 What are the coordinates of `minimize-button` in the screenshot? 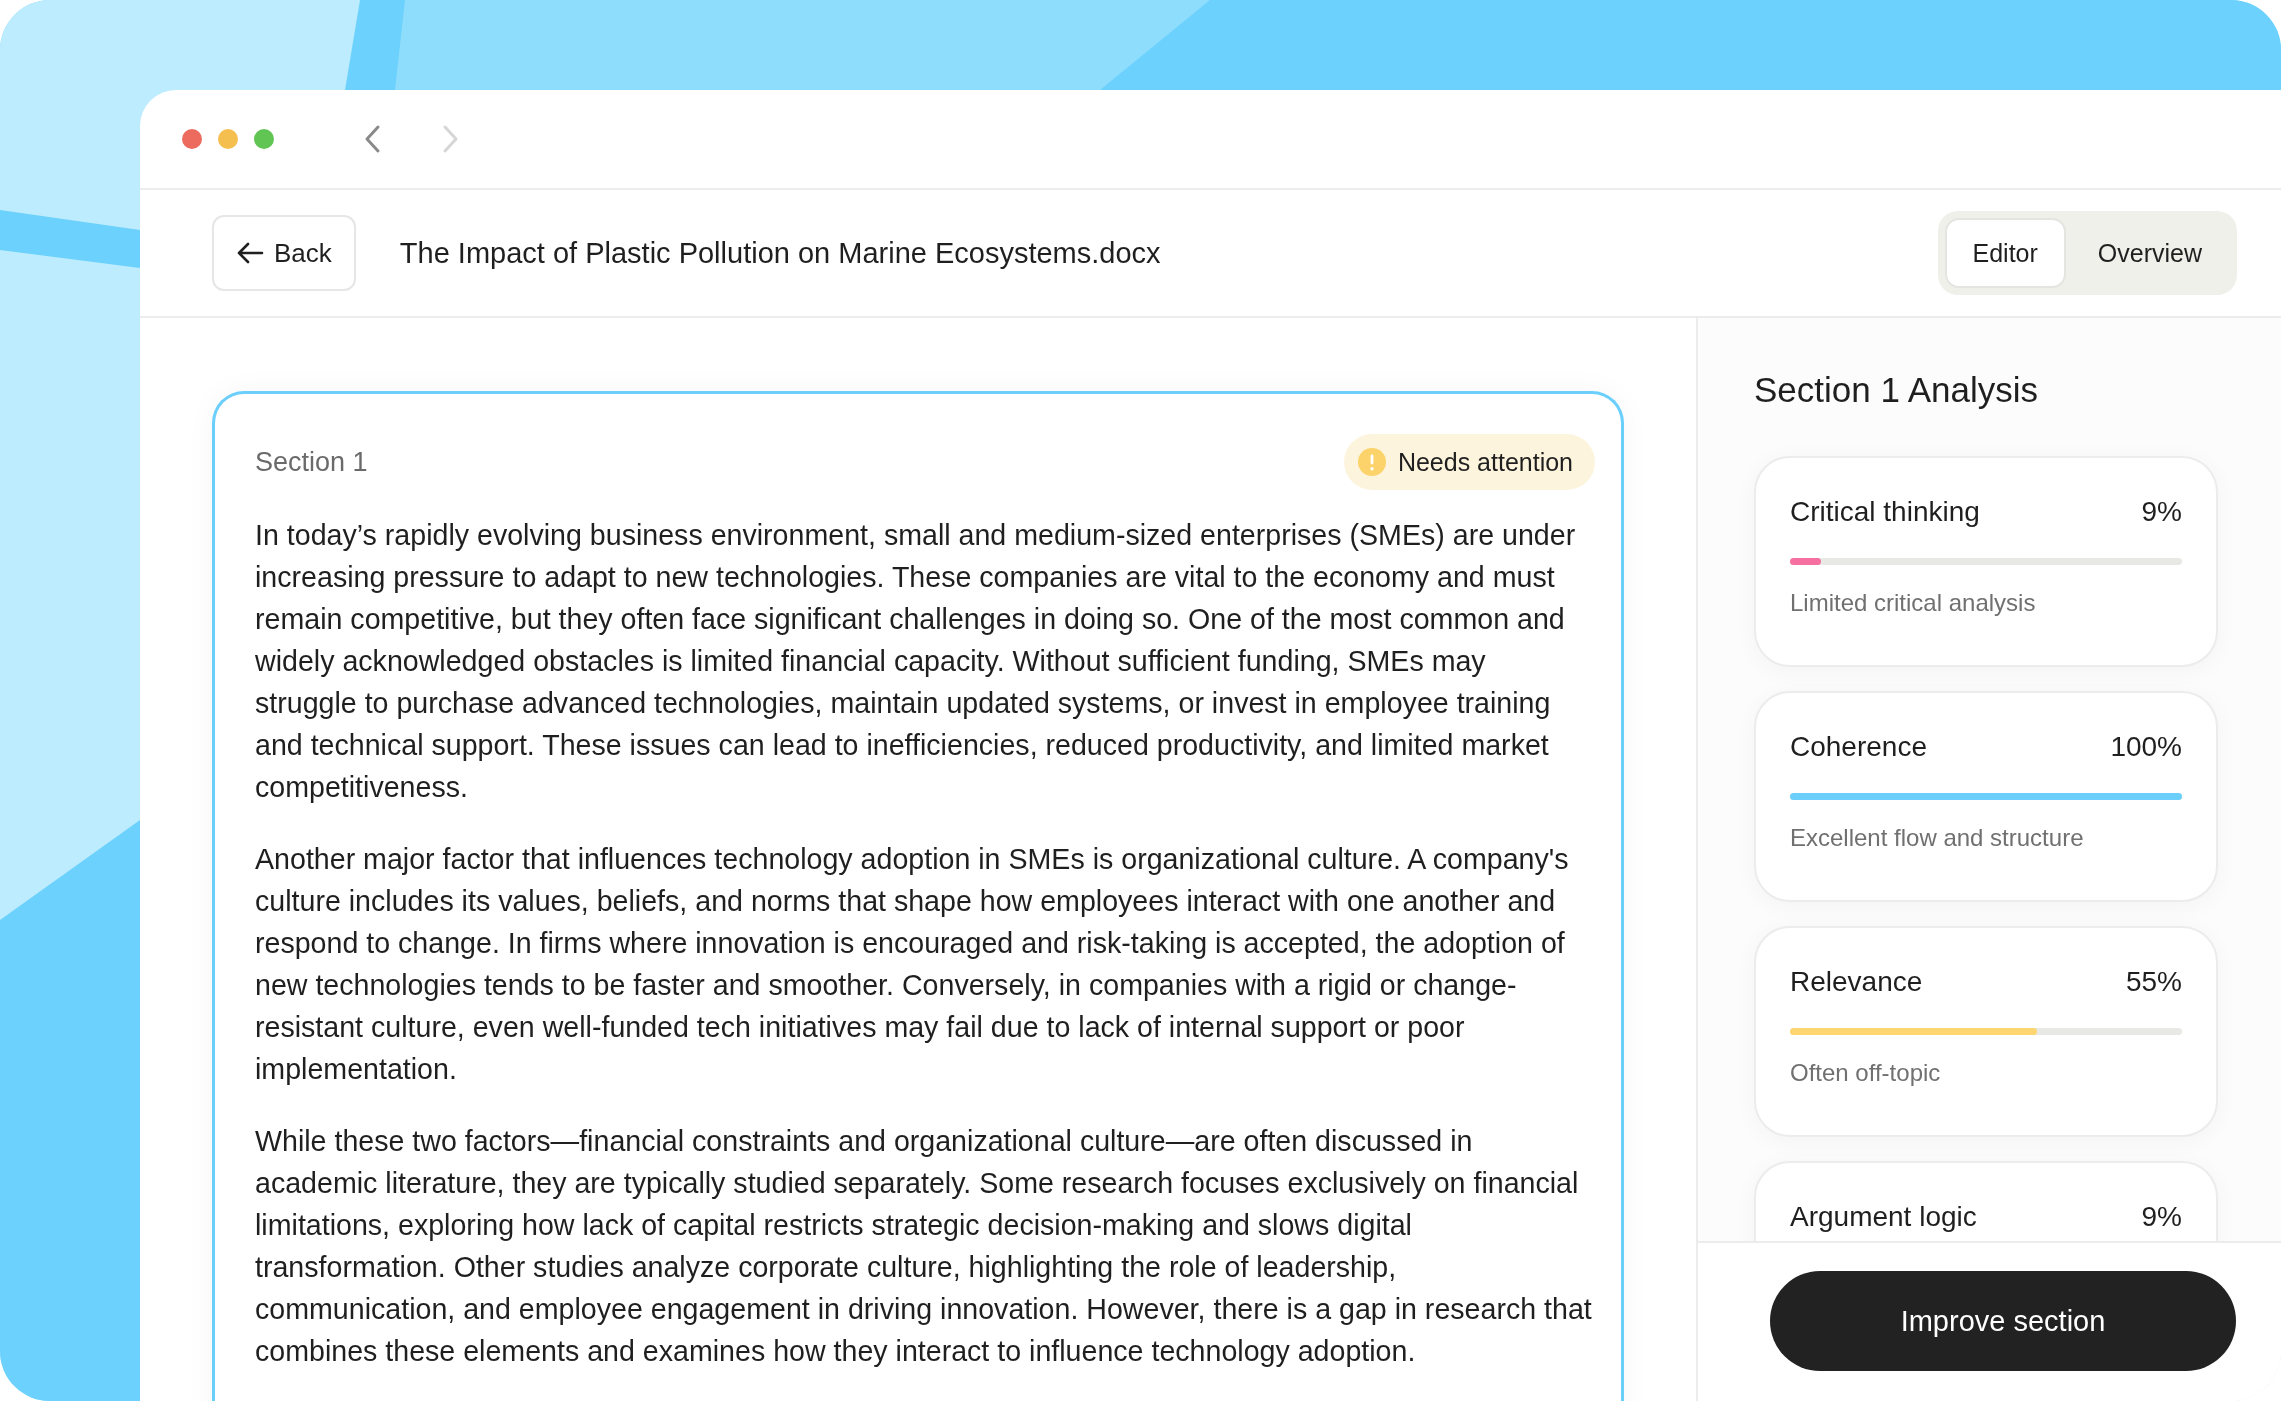 It's located at (228, 139).